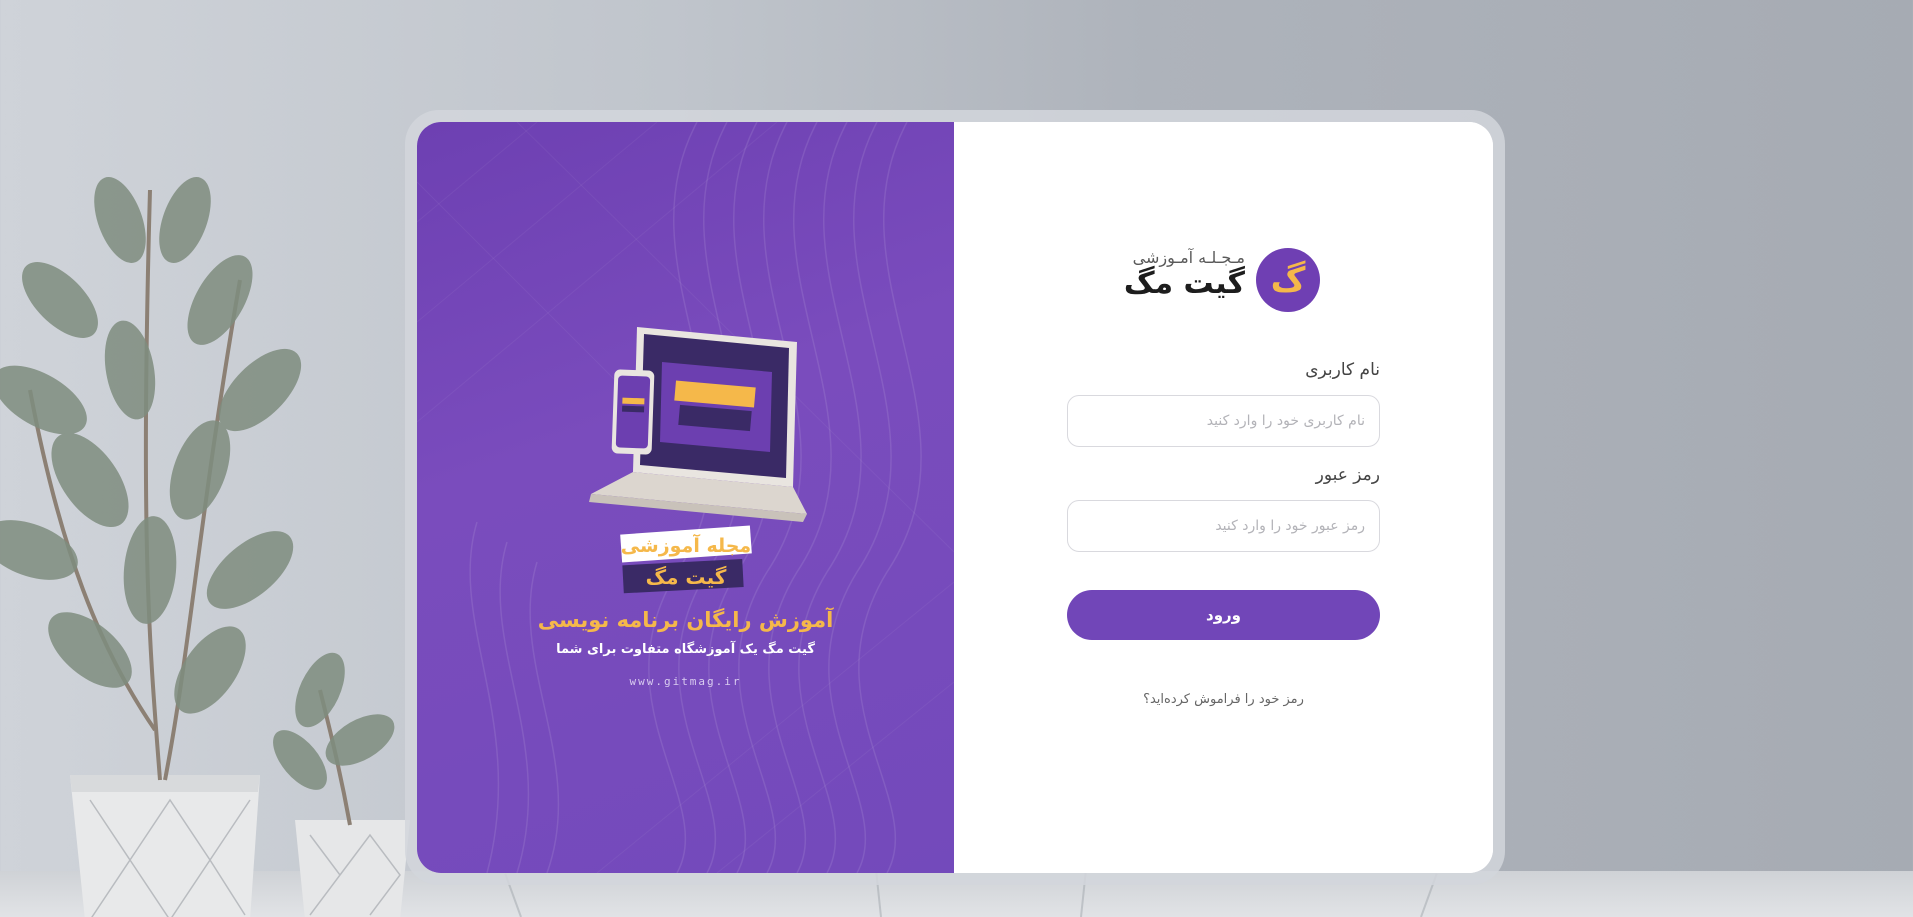  I want to click on username-input, so click(1223, 421).